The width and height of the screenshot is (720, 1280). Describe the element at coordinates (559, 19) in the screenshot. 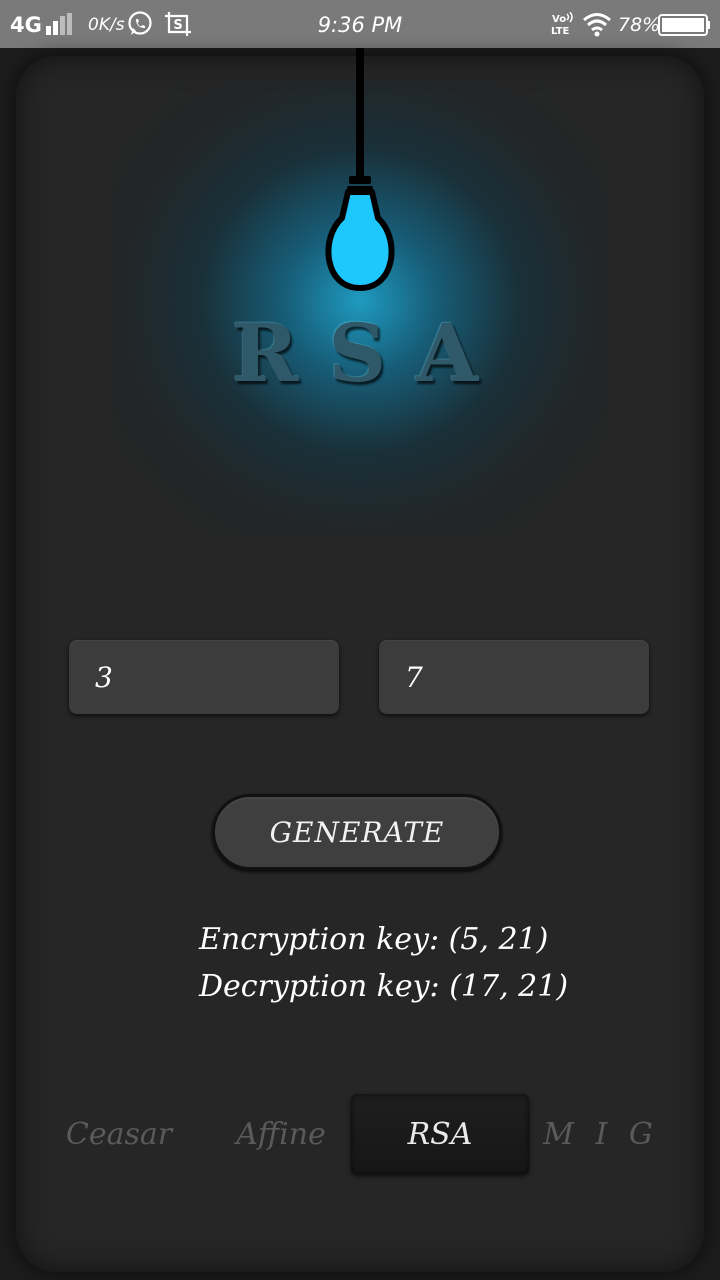

I see `svg-text: Vo` at that location.